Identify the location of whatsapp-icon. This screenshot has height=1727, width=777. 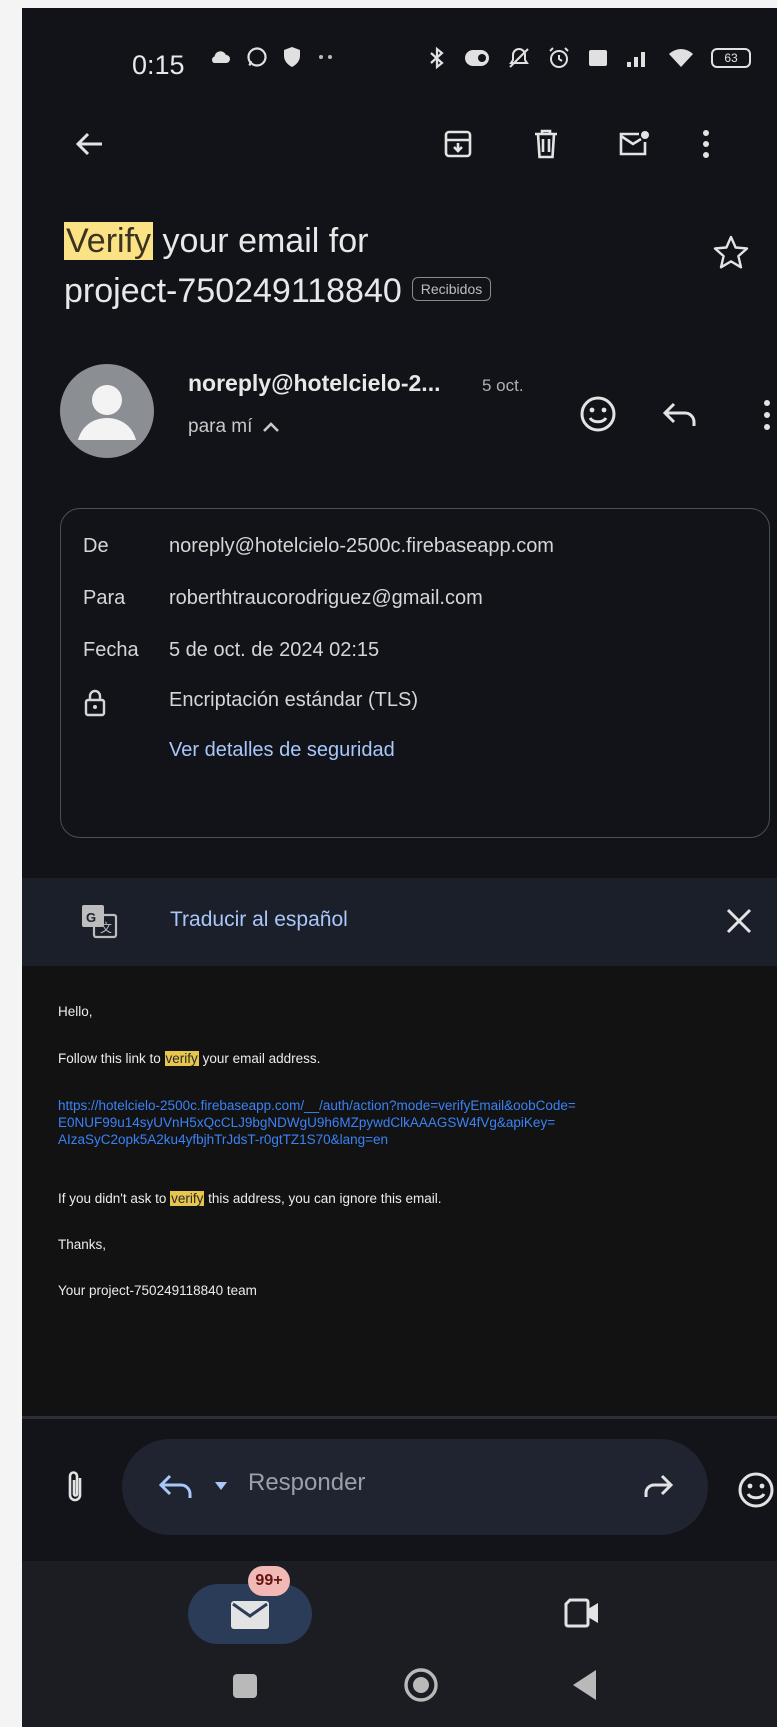
(257, 57).